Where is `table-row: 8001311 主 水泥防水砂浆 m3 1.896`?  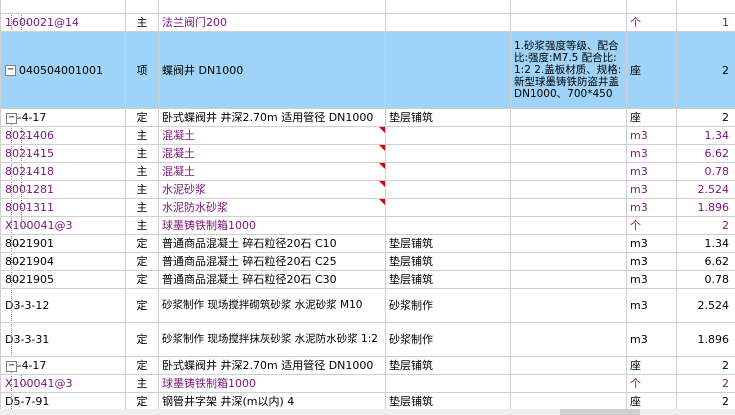 table-row: 8001311 主 水泥防水砂浆 m3 1.896 is located at coordinates (367, 207).